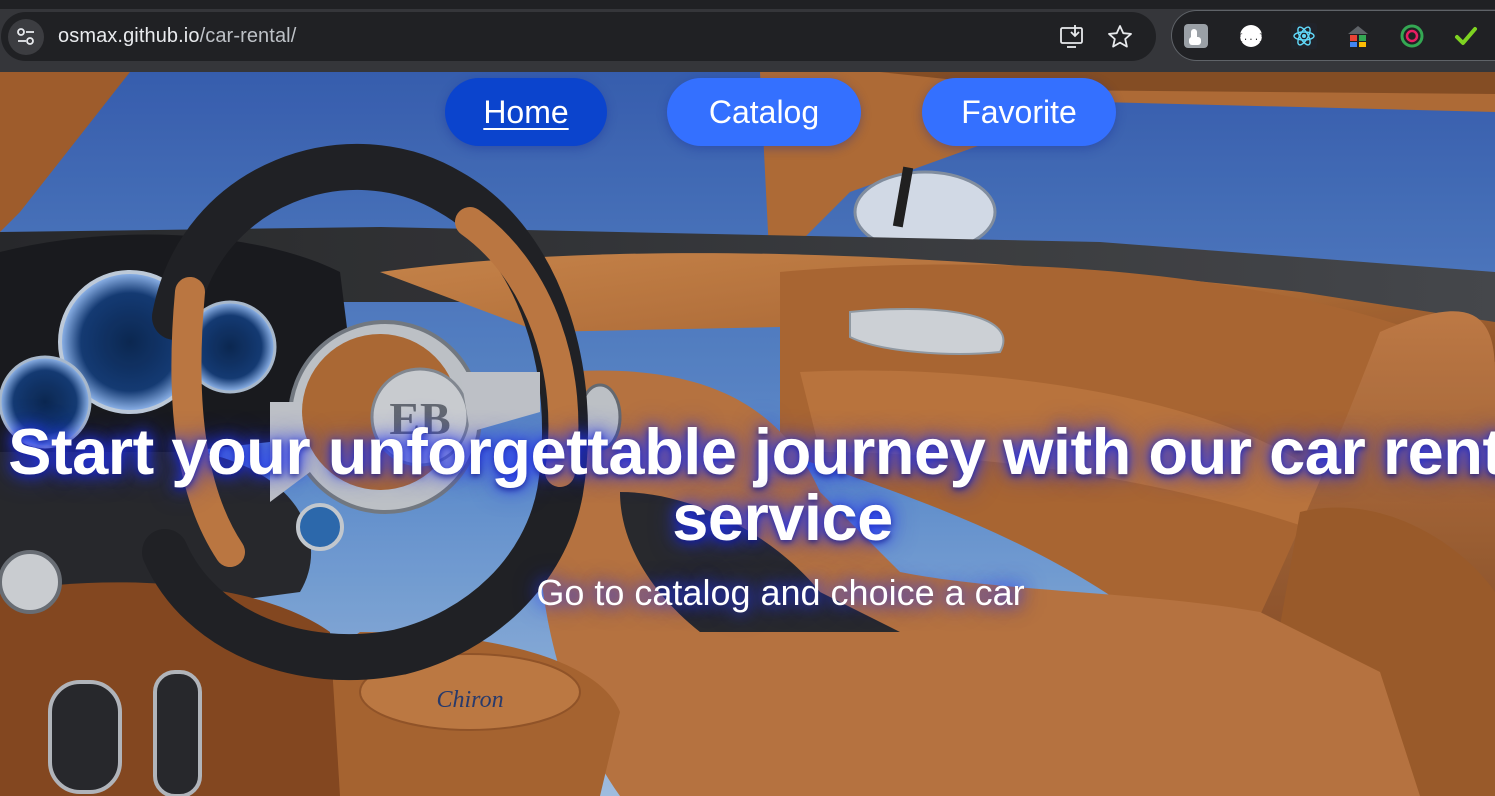  Describe the element at coordinates (780, 592) in the screenshot. I see `hero-subtitle: Go to catalog and choice a car` at that location.